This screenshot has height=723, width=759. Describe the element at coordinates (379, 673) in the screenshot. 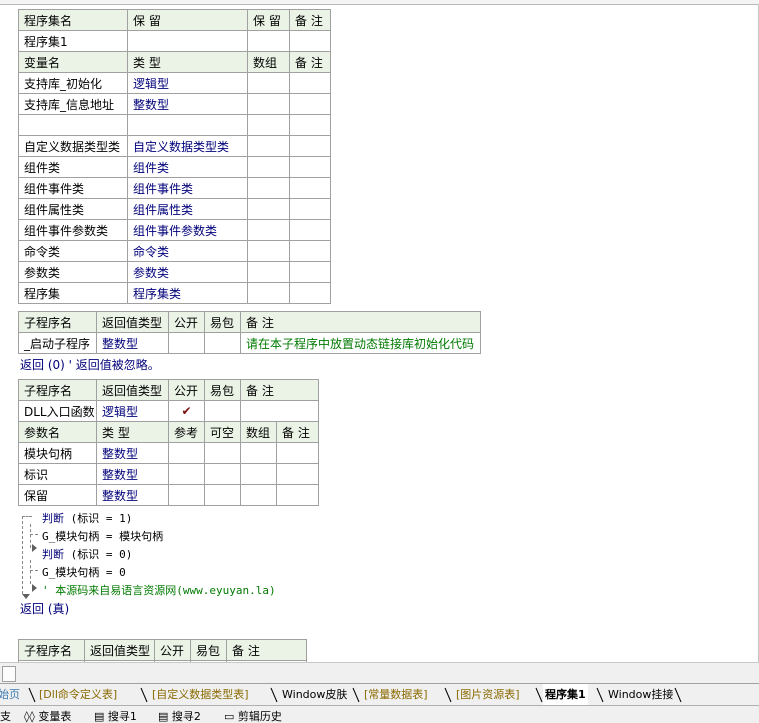

I see `horizontal-scrollbar` at that location.